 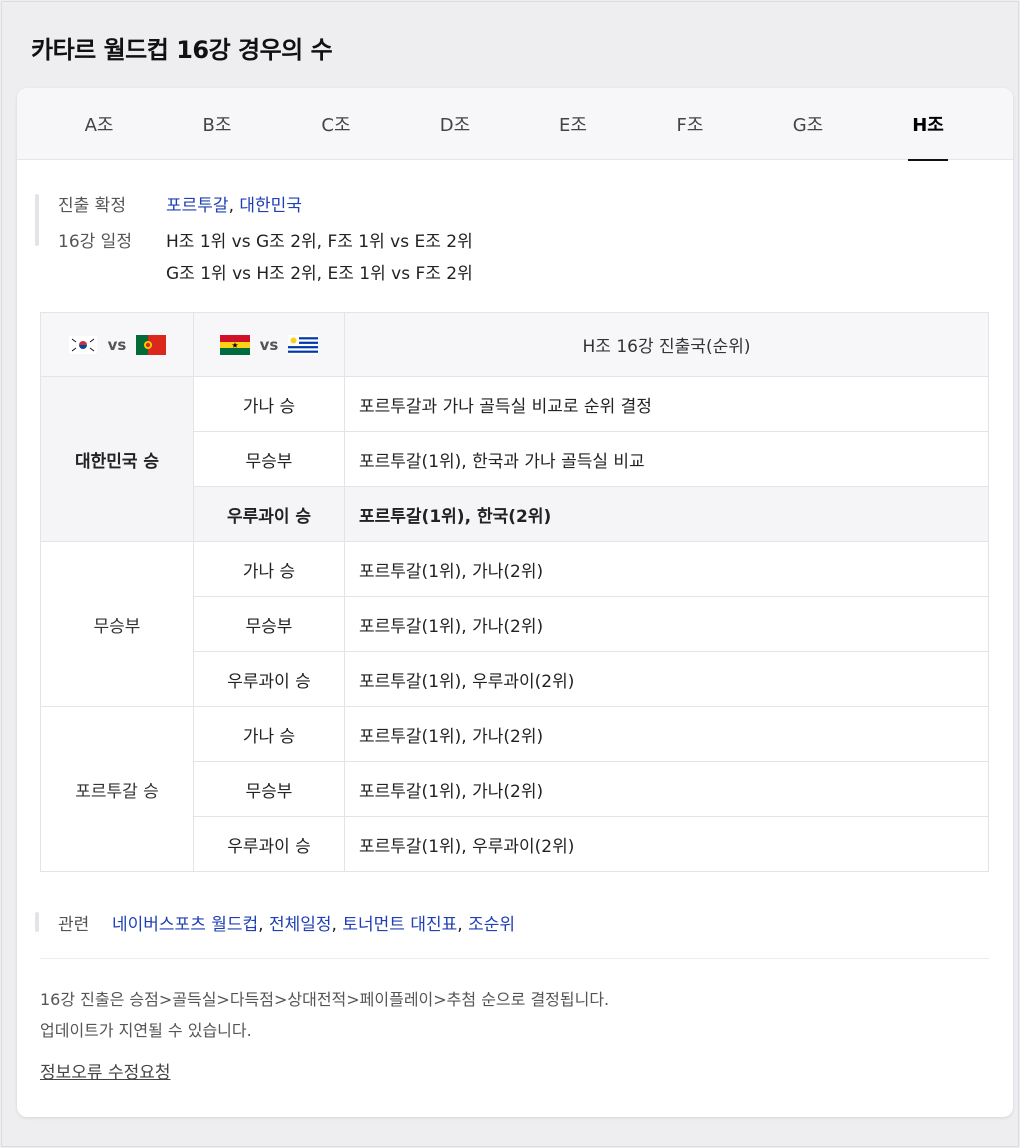 I want to click on schedule-row: G조 1위 vs H조 2위, E조 1위 vs F조 2위, so click(x=265, y=271).